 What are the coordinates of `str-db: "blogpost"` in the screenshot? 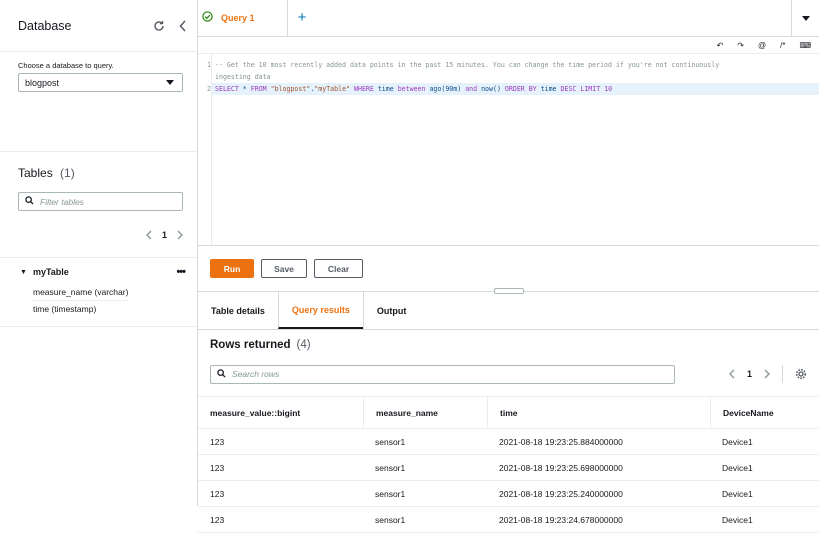 It's located at (288, 89).